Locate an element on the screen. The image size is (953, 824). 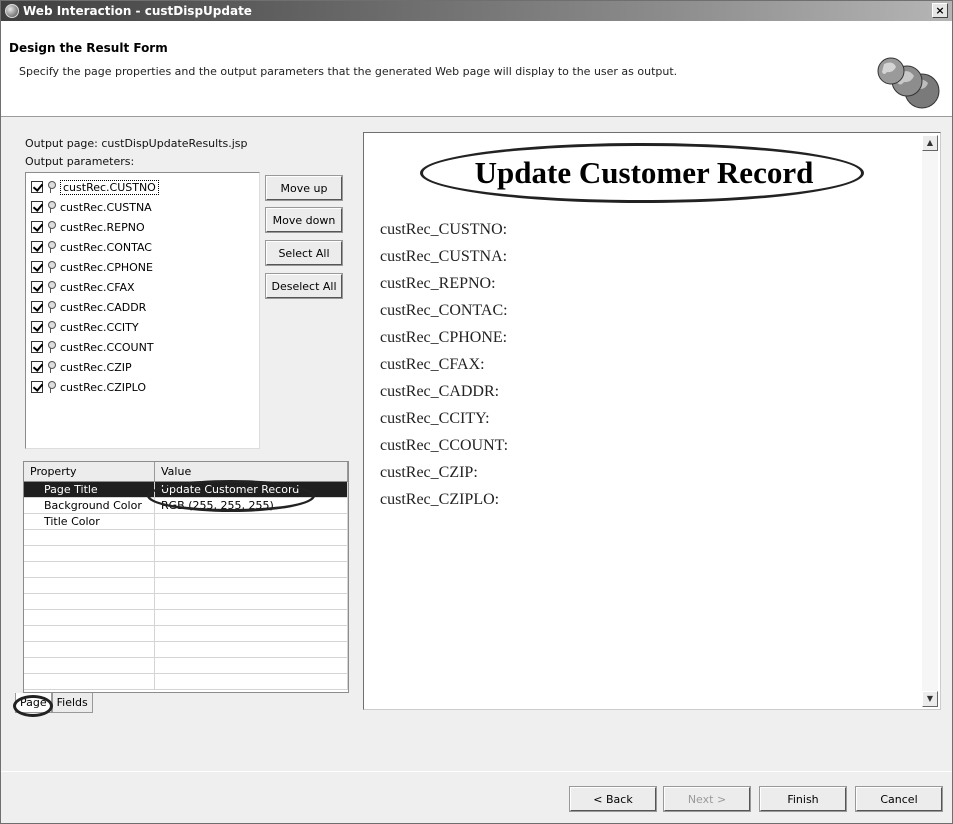
preview-field: custRec_CFAX: is located at coordinates (432, 364).